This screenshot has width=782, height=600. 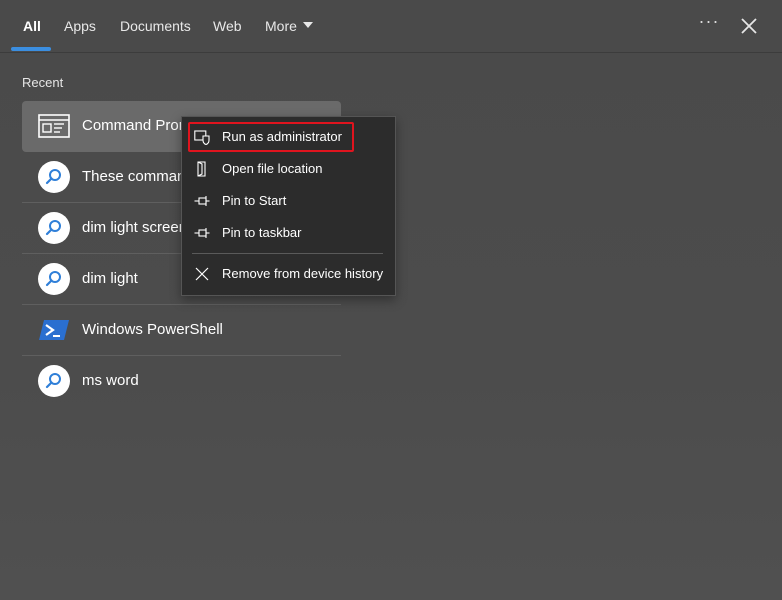 What do you see at coordinates (307, 25) in the screenshot?
I see `chevron-down-icon` at bounding box center [307, 25].